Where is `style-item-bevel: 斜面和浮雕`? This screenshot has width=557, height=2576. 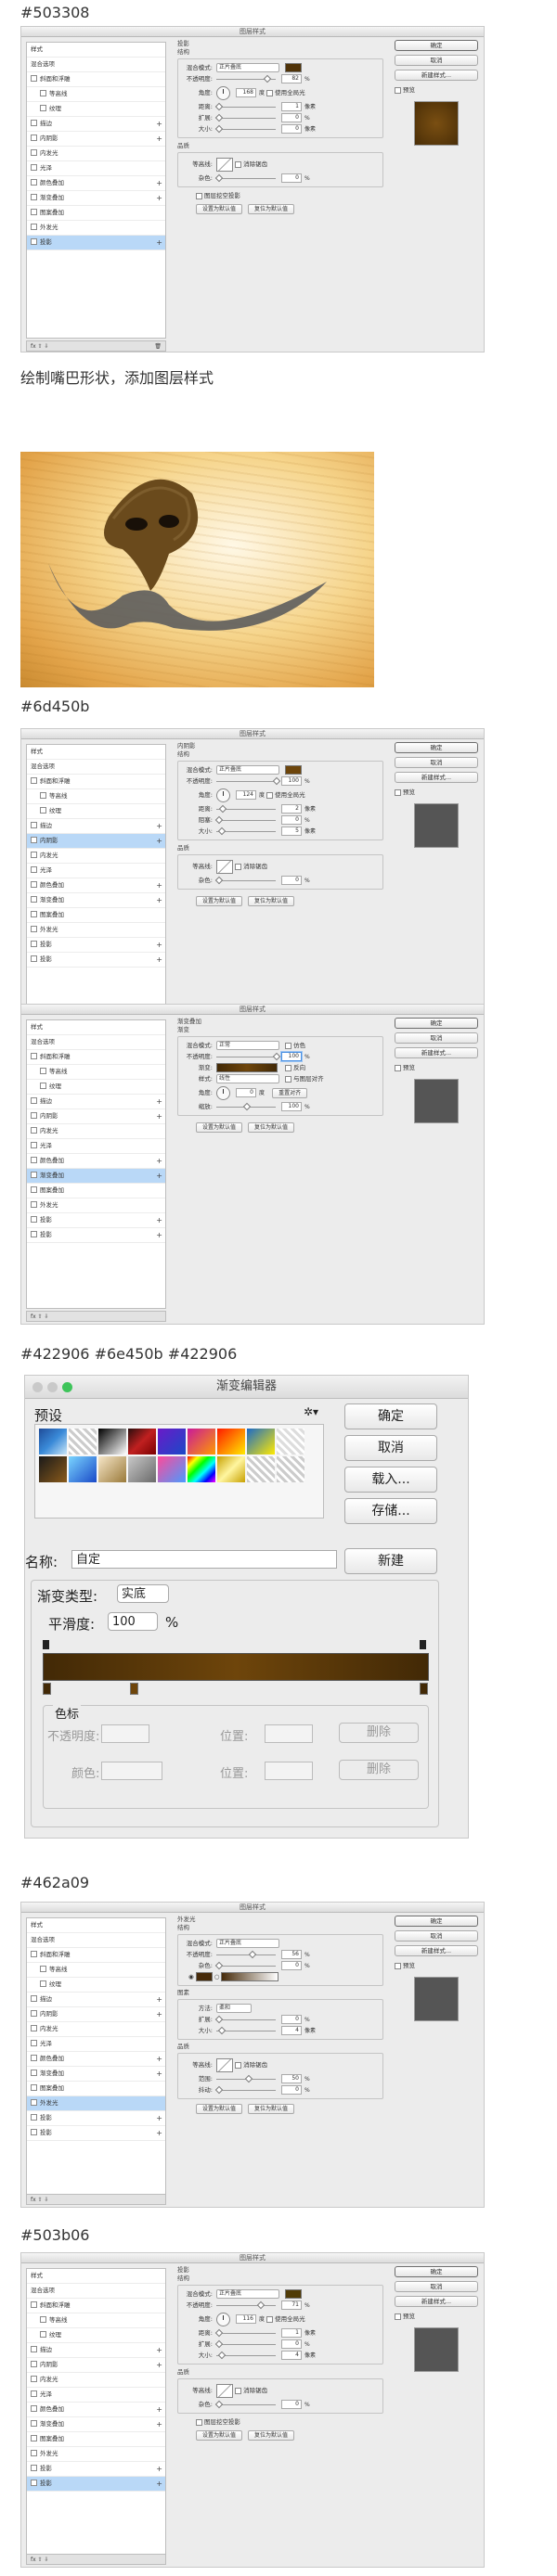 style-item-bevel: 斜面和浮雕 is located at coordinates (55, 79).